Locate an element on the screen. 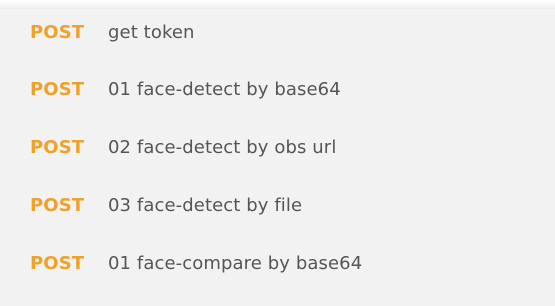 The image size is (555, 306). request-name: 01 face-detect by base64 is located at coordinates (224, 89).